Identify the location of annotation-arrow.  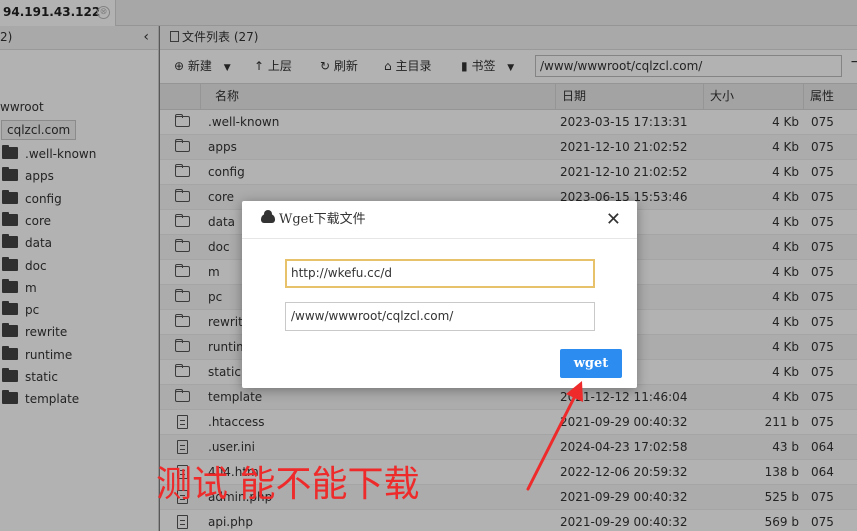
(554, 436).